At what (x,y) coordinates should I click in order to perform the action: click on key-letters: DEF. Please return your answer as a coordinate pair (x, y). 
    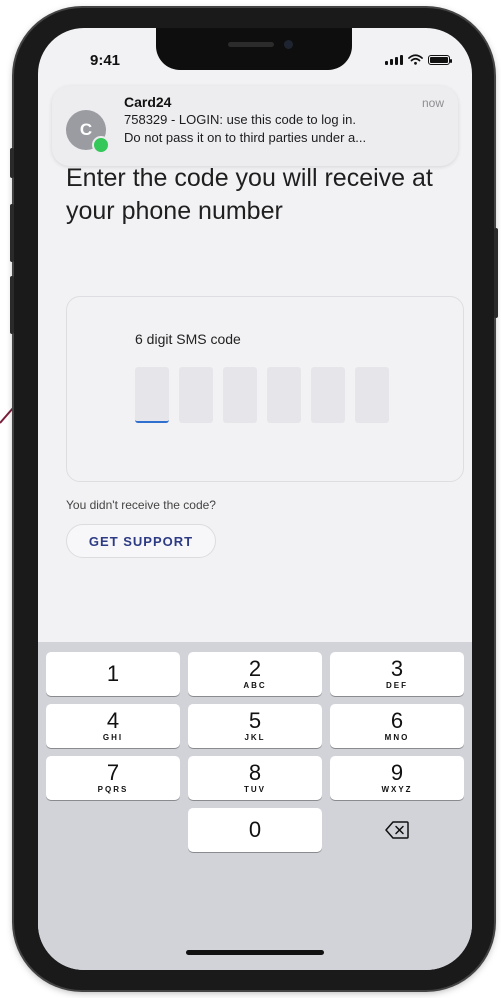
    Looking at the image, I should click on (397, 685).